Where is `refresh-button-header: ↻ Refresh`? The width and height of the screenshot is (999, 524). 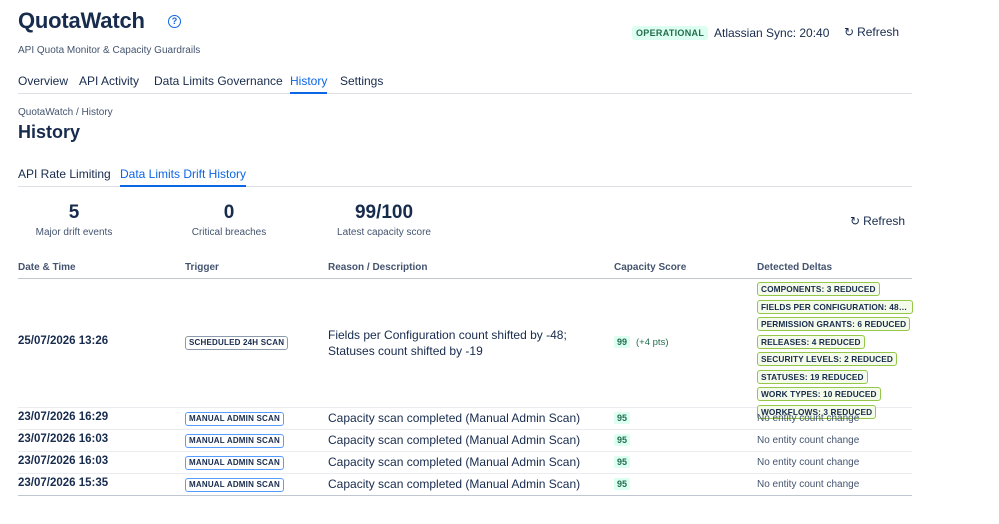
refresh-button-header: ↻ Refresh is located at coordinates (871, 32).